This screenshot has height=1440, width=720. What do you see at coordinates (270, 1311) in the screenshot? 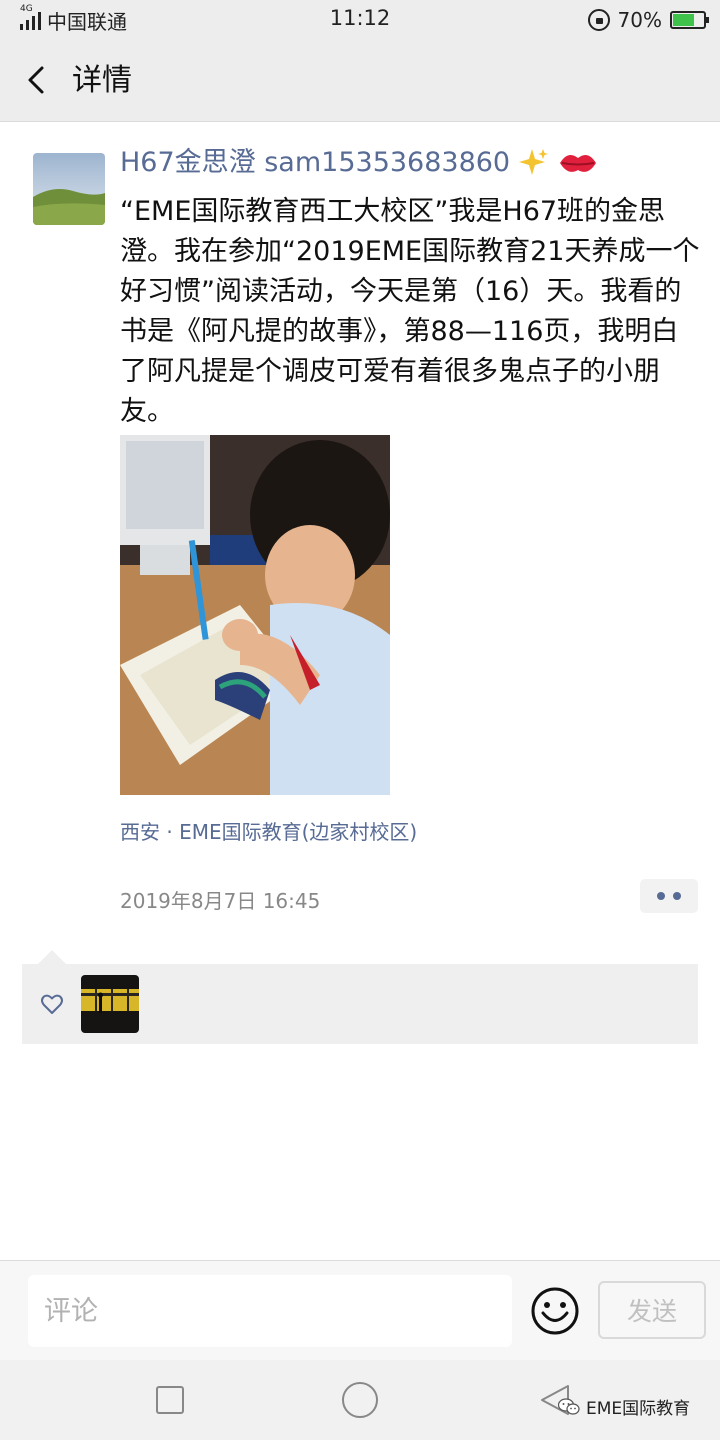
I see `comment-input` at bounding box center [270, 1311].